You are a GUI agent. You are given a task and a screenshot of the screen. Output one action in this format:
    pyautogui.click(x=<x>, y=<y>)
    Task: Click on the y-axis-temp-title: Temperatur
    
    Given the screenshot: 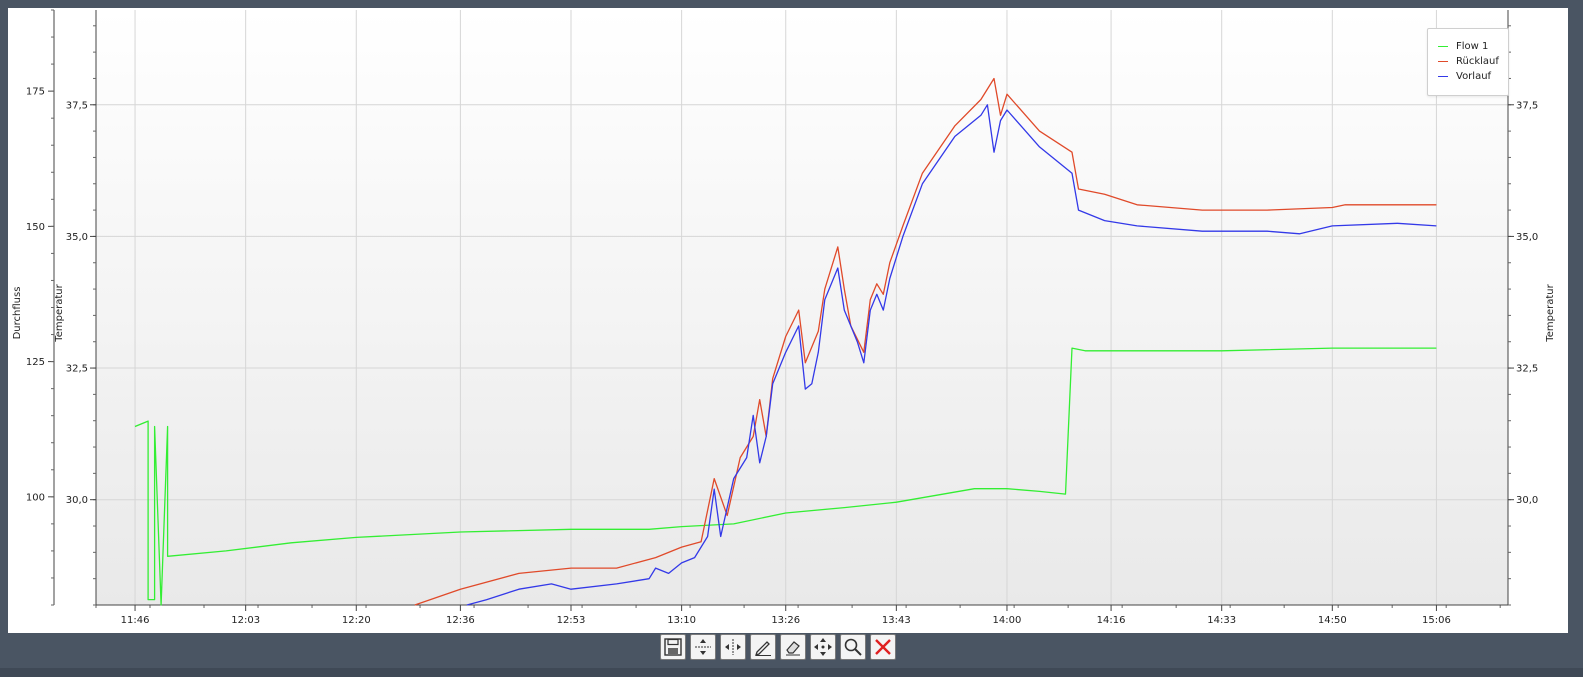 What is the action you would take?
    pyautogui.click(x=59, y=312)
    